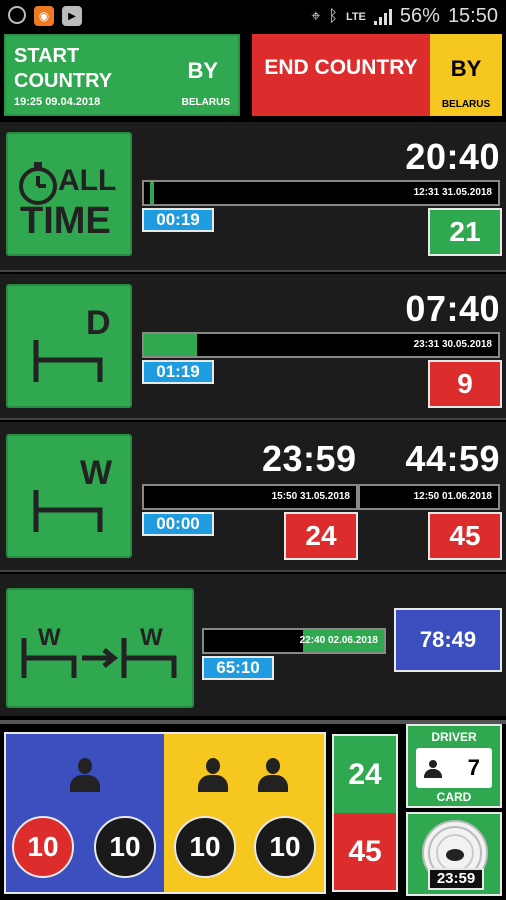 The height and width of the screenshot is (900, 506). Describe the element at coordinates (456, 879) in the screenshot. I see `disc-time: 23:59` at that location.